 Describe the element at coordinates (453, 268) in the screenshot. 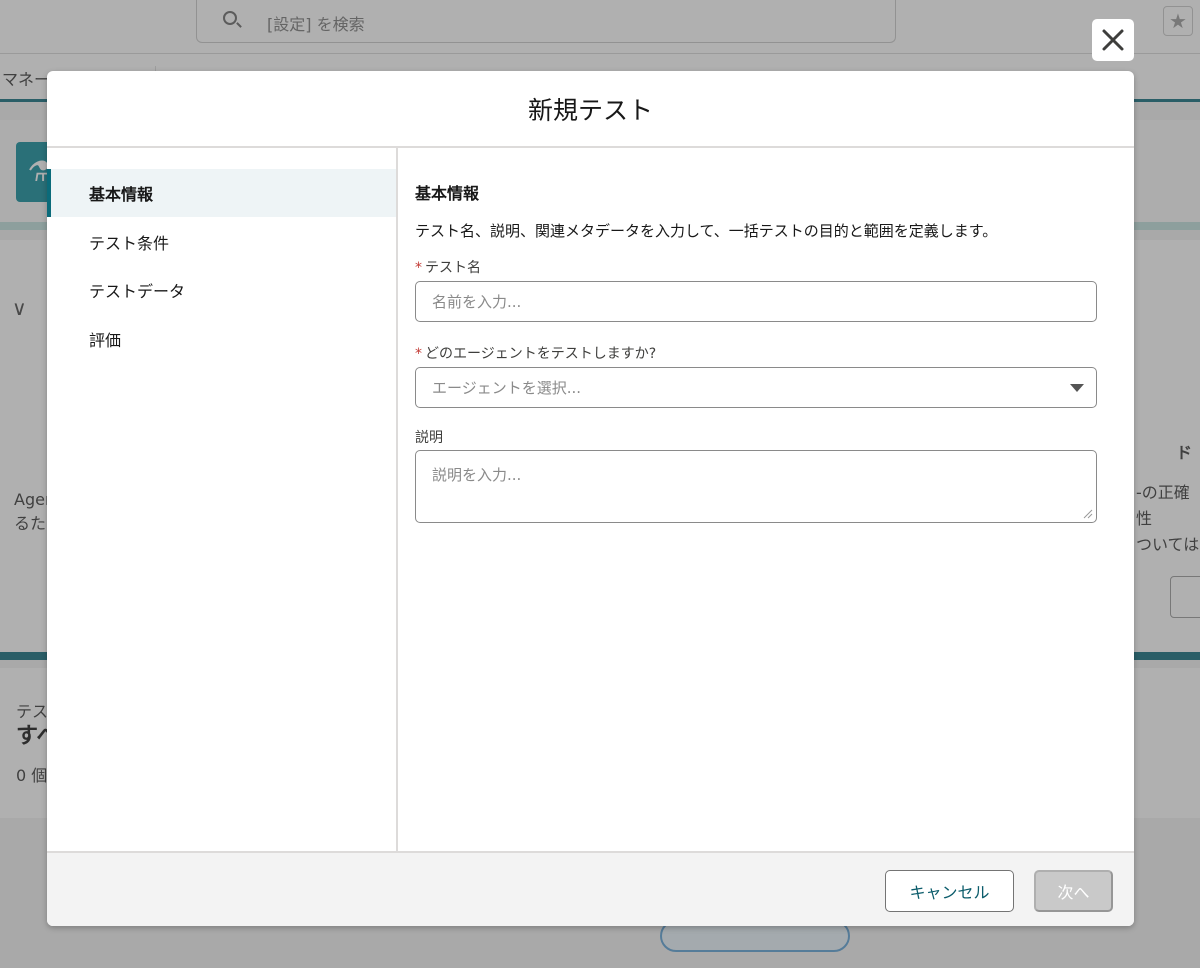

I see `test-name-label-text: テスト名` at that location.